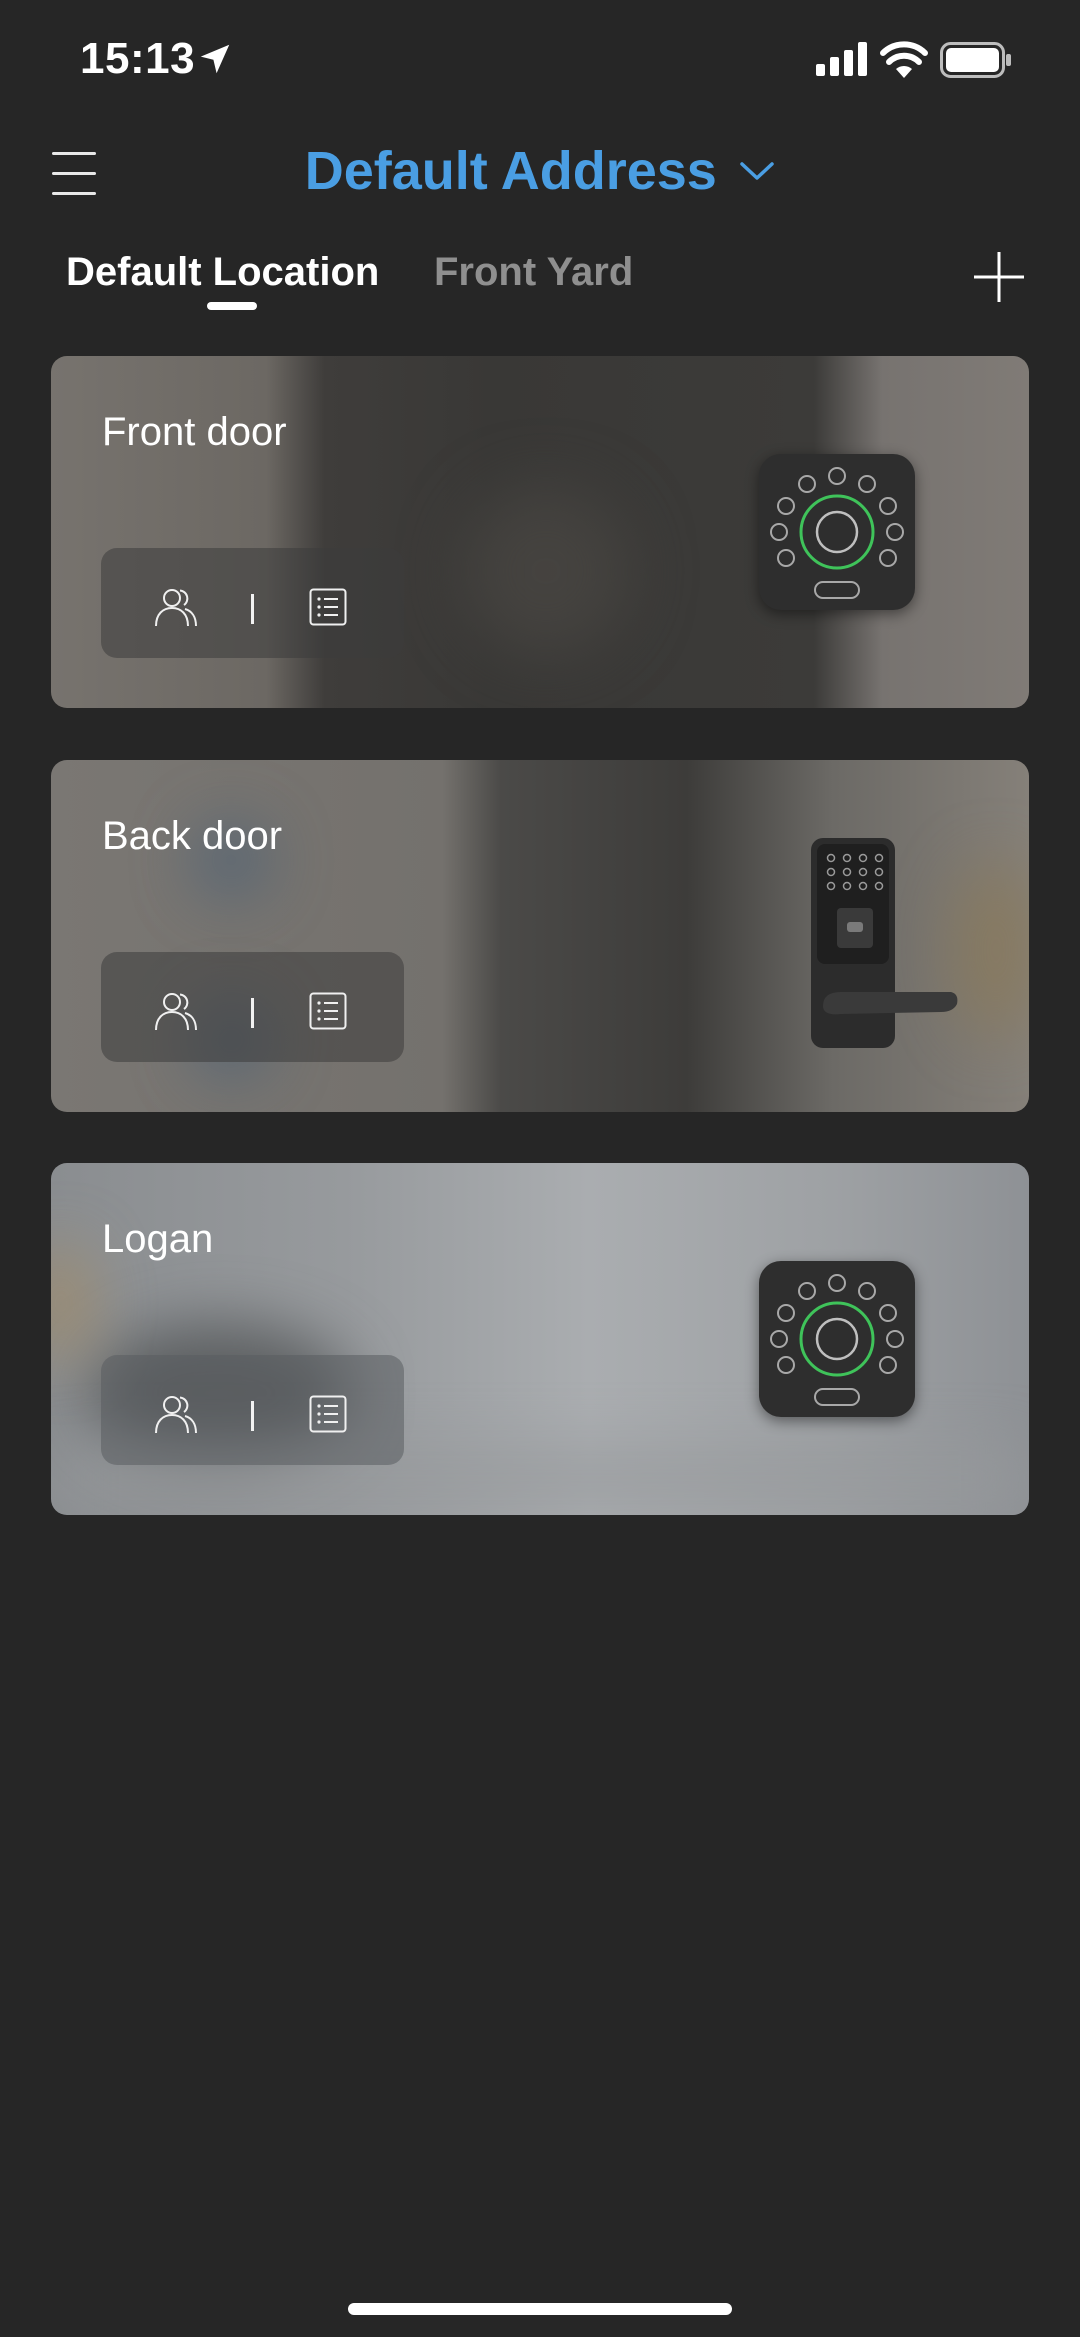  Describe the element at coordinates (757, 171) in the screenshot. I see `chevron-down-icon` at that location.